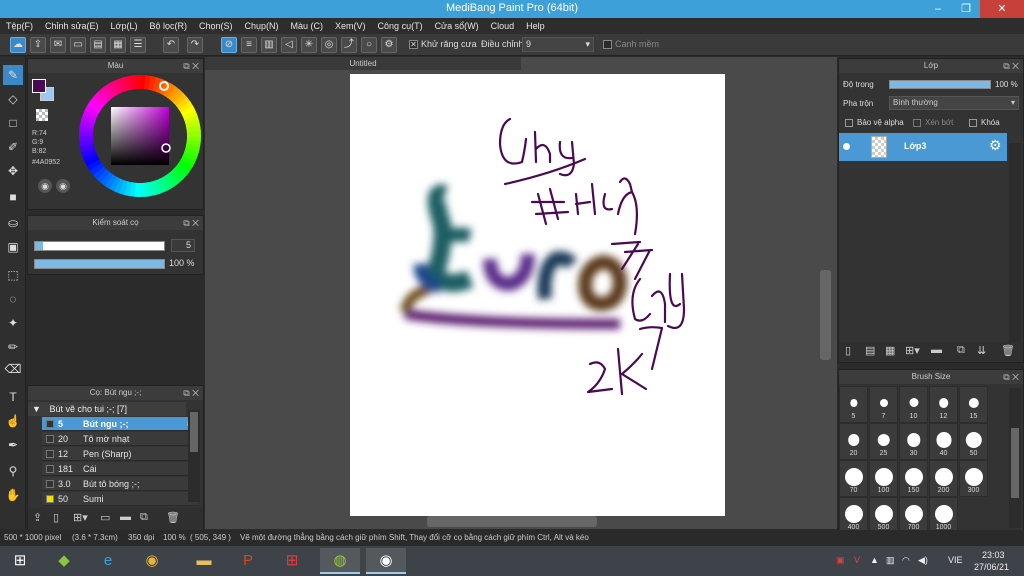  What do you see at coordinates (107, 409) in the screenshot?
I see `brush-group-header: ▼ Bút vẽ cho tui ;-; [7]` at bounding box center [107, 409].